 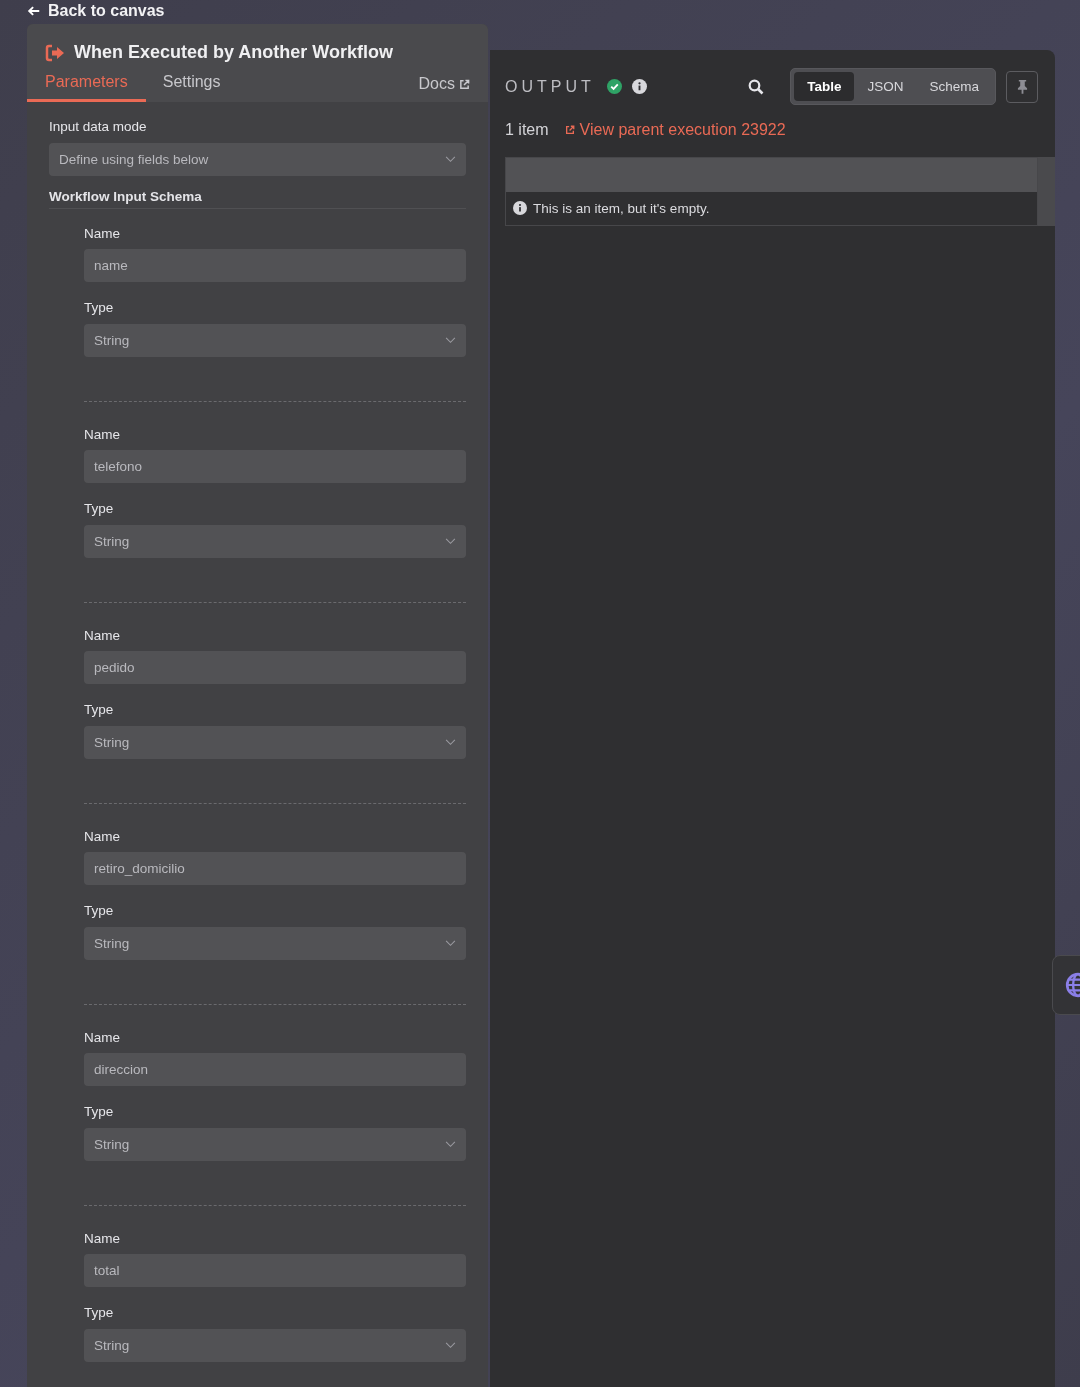 What do you see at coordinates (234, 52) in the screenshot?
I see `node-title: When Executed by Another Workflow` at bounding box center [234, 52].